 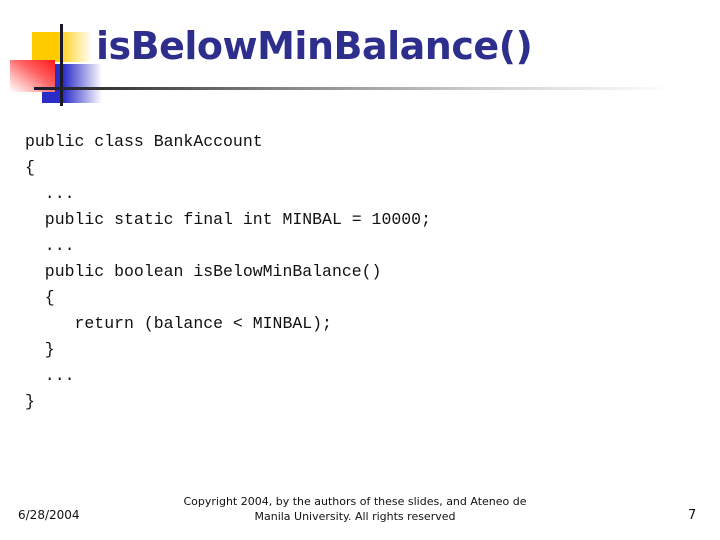 What do you see at coordinates (354, 88) in the screenshot?
I see `title-underline-divider` at bounding box center [354, 88].